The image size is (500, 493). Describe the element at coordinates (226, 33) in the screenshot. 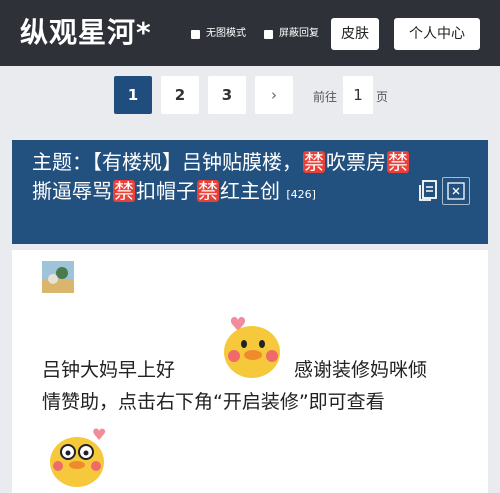

I see `no-image-mode-label: 无图模式` at that location.